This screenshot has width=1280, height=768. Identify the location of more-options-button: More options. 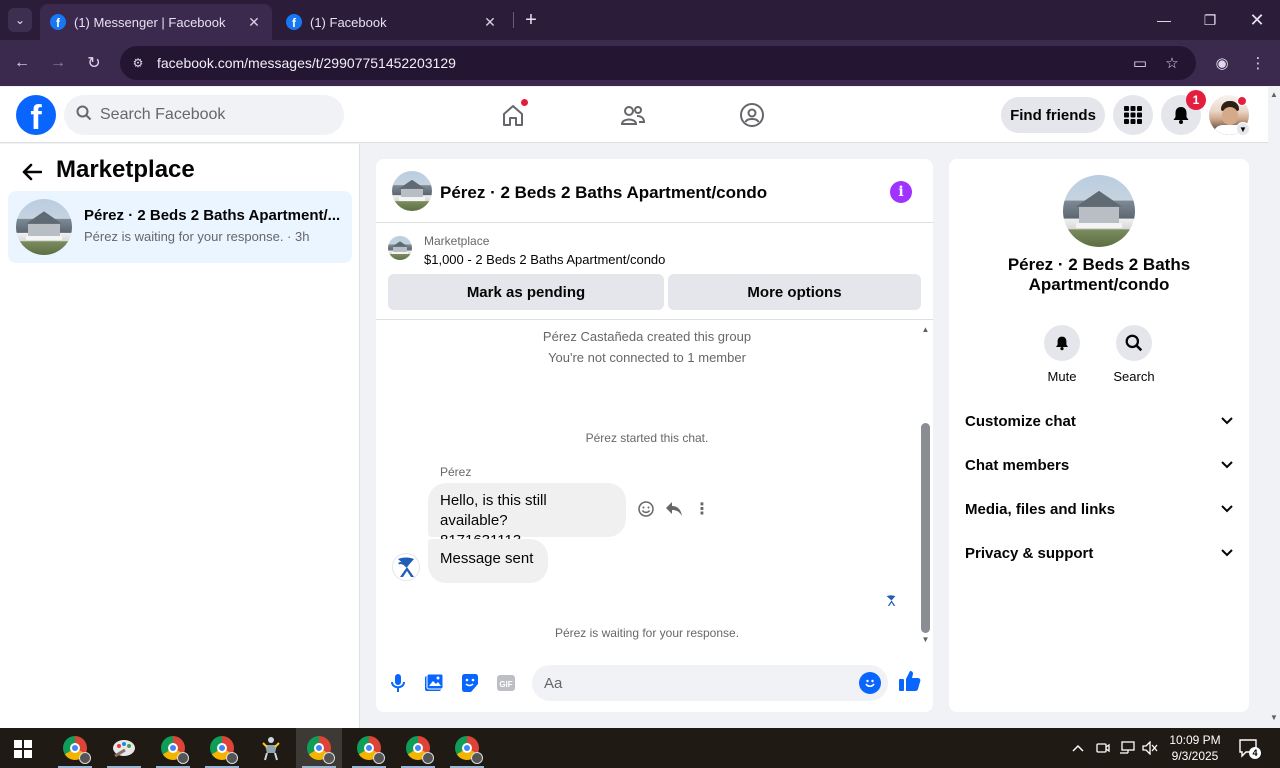
(794, 292).